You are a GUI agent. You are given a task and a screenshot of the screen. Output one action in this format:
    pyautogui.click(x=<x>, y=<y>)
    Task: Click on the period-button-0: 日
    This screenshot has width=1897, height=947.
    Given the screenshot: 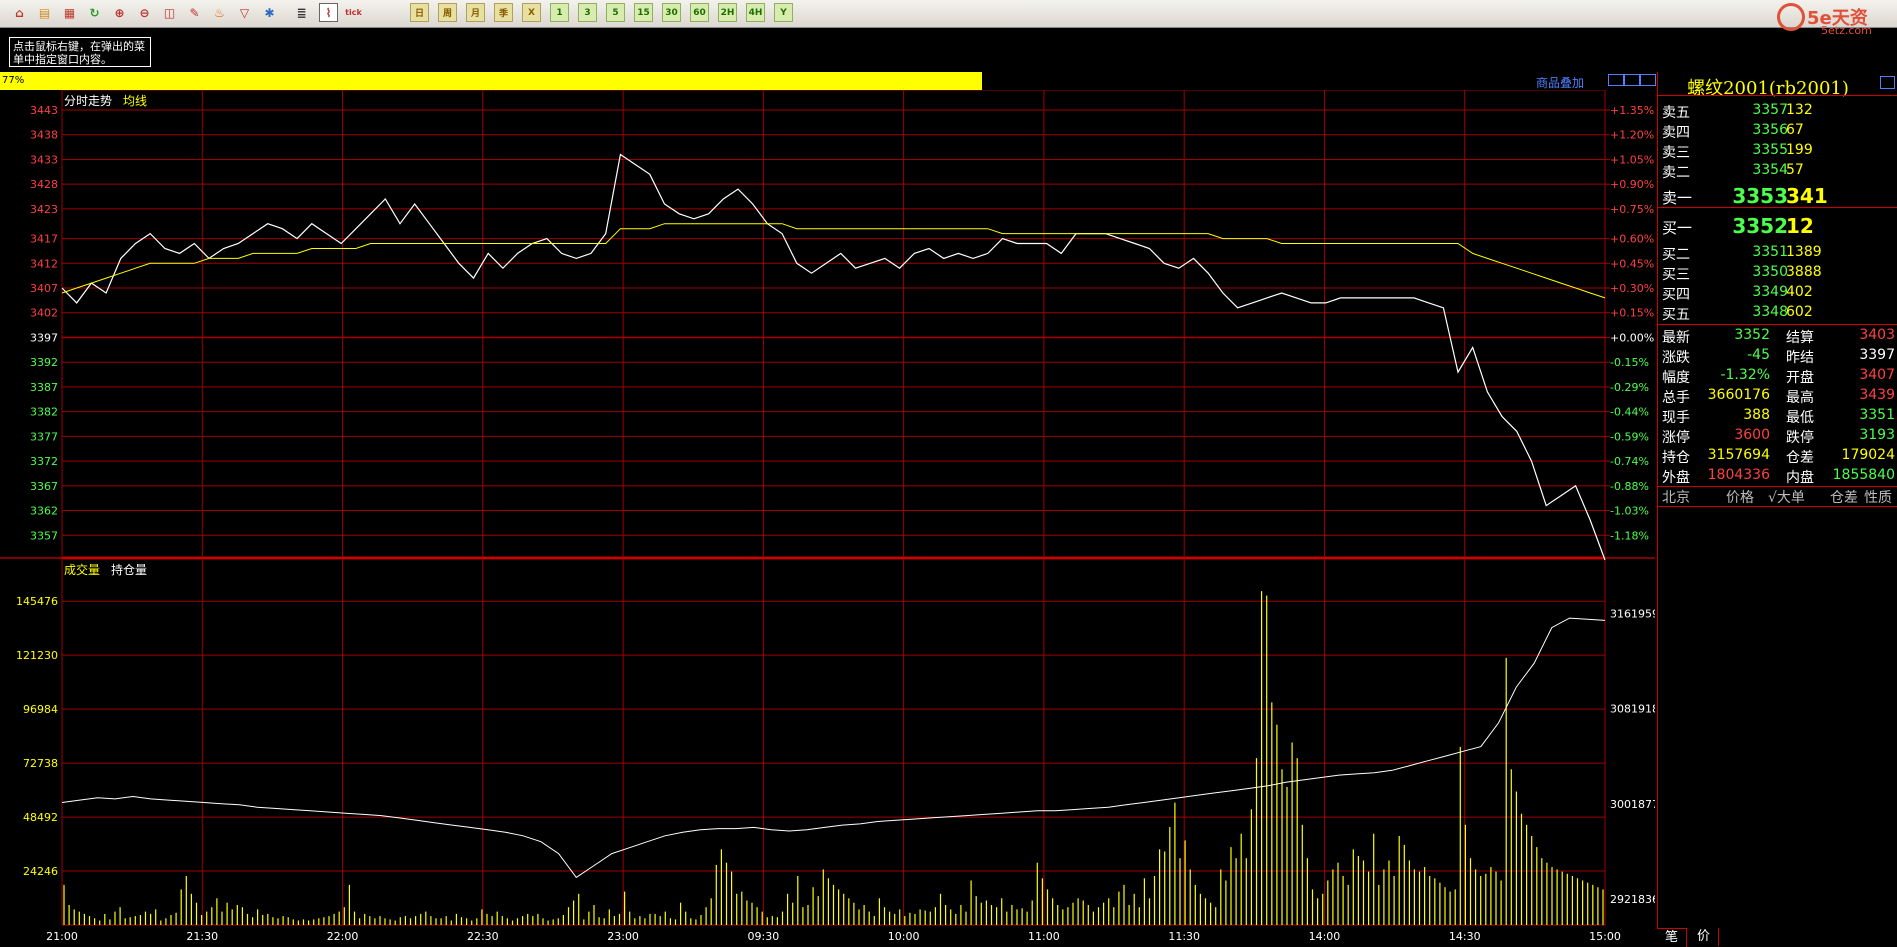 What is the action you would take?
    pyautogui.click(x=419, y=12)
    